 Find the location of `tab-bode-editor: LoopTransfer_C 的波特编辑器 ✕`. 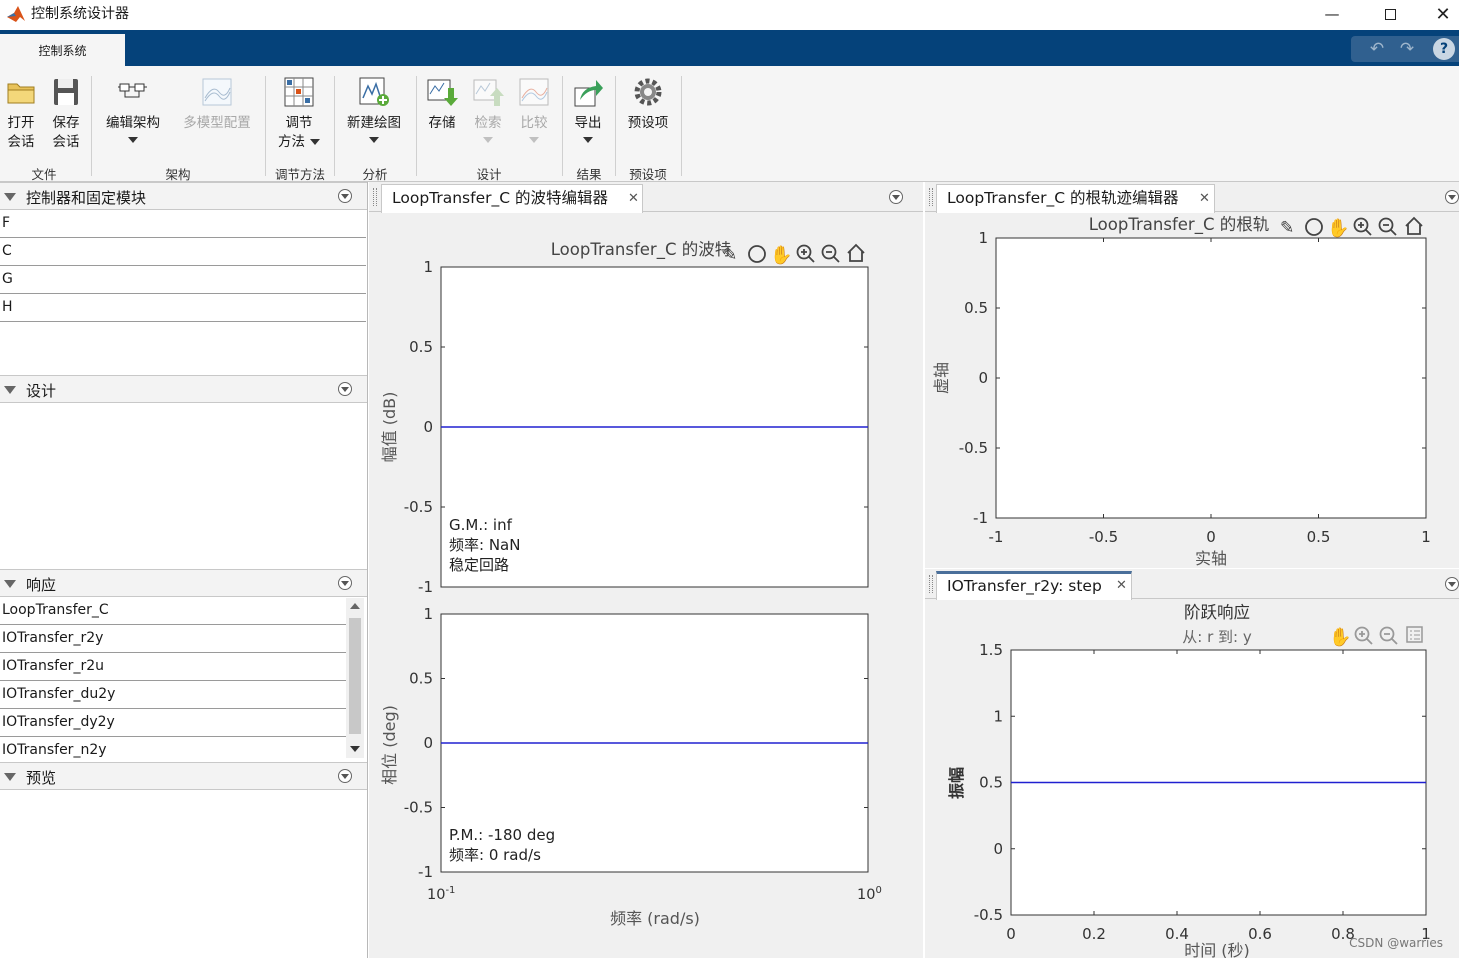

tab-bode-editor: LoopTransfer_C 的波特编辑器 ✕ is located at coordinates (512, 198).